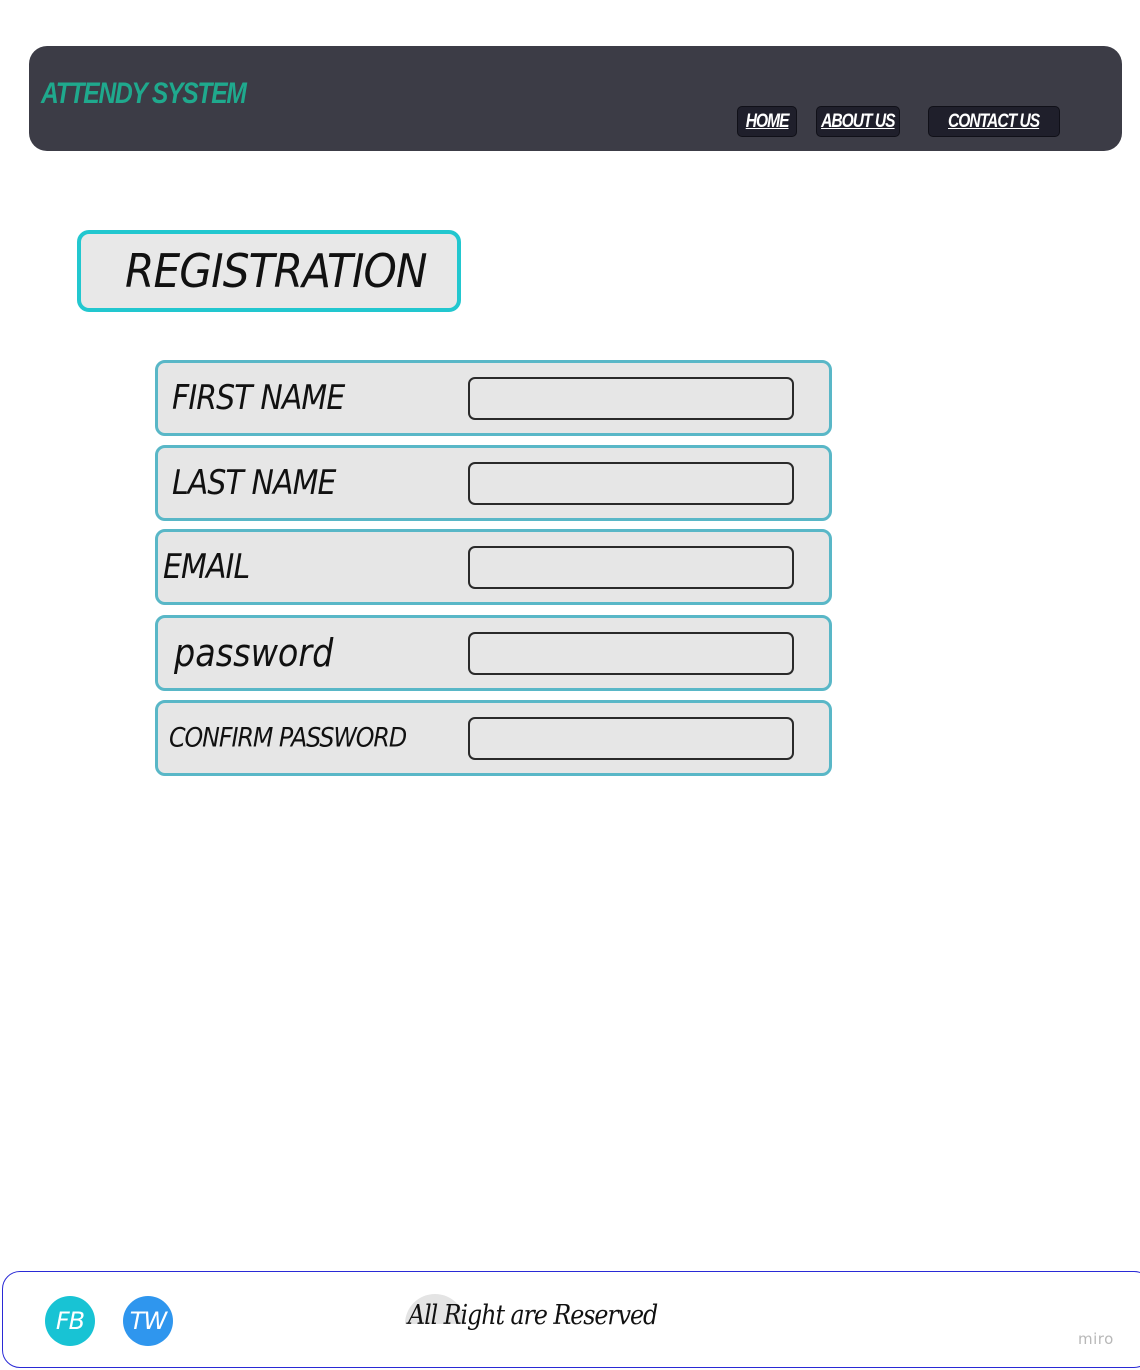  I want to click on nav-home-label: HOME, so click(767, 121).